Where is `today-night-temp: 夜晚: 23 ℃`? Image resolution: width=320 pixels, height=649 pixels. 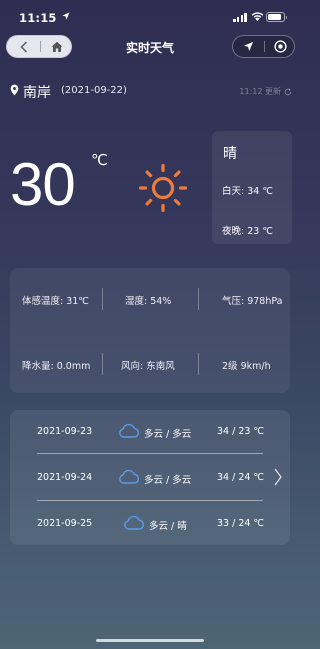 today-night-temp: 夜晚: 23 ℃ is located at coordinates (247, 231).